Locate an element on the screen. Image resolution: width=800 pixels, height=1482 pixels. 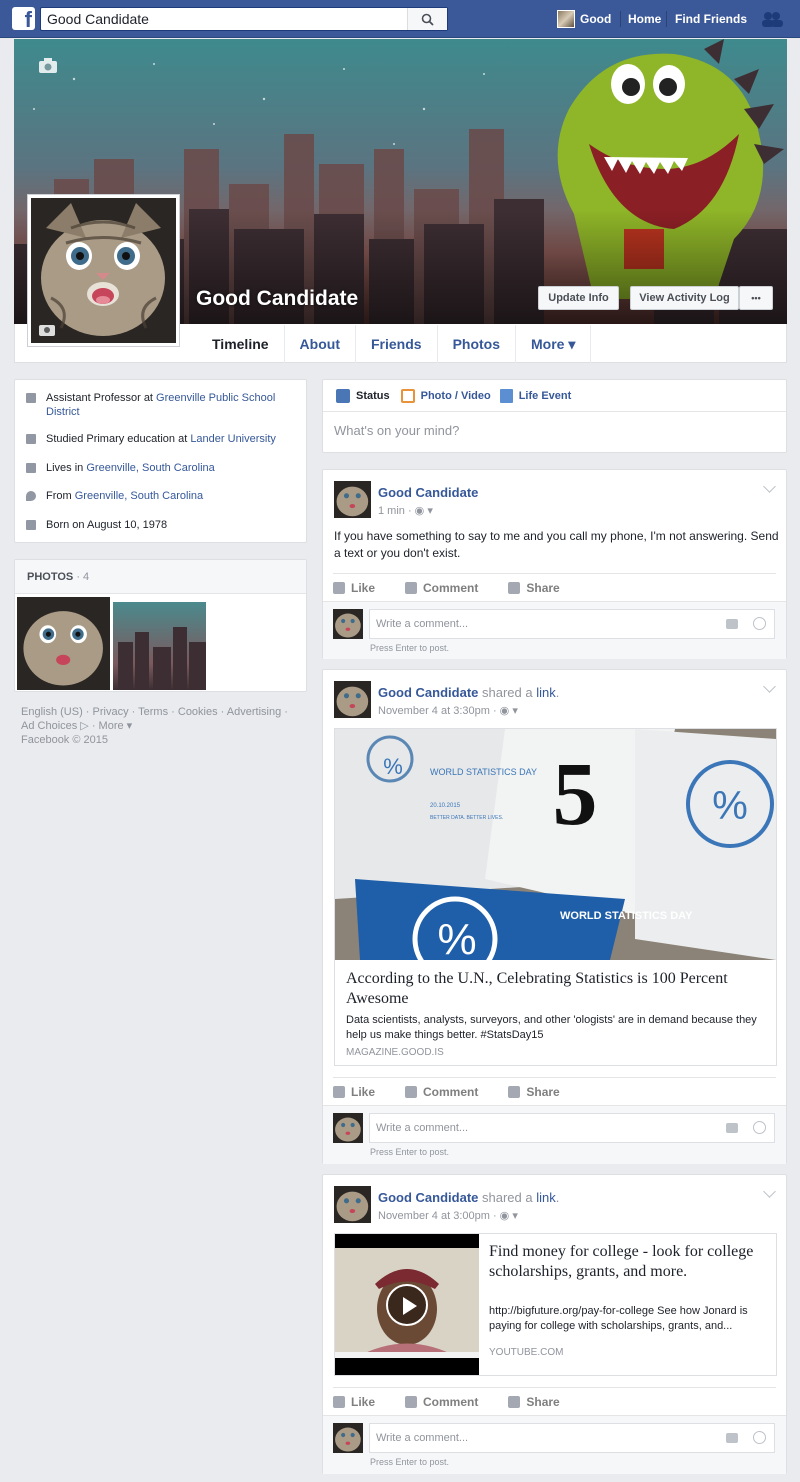
play-icon is located at coordinates (407, 1305).